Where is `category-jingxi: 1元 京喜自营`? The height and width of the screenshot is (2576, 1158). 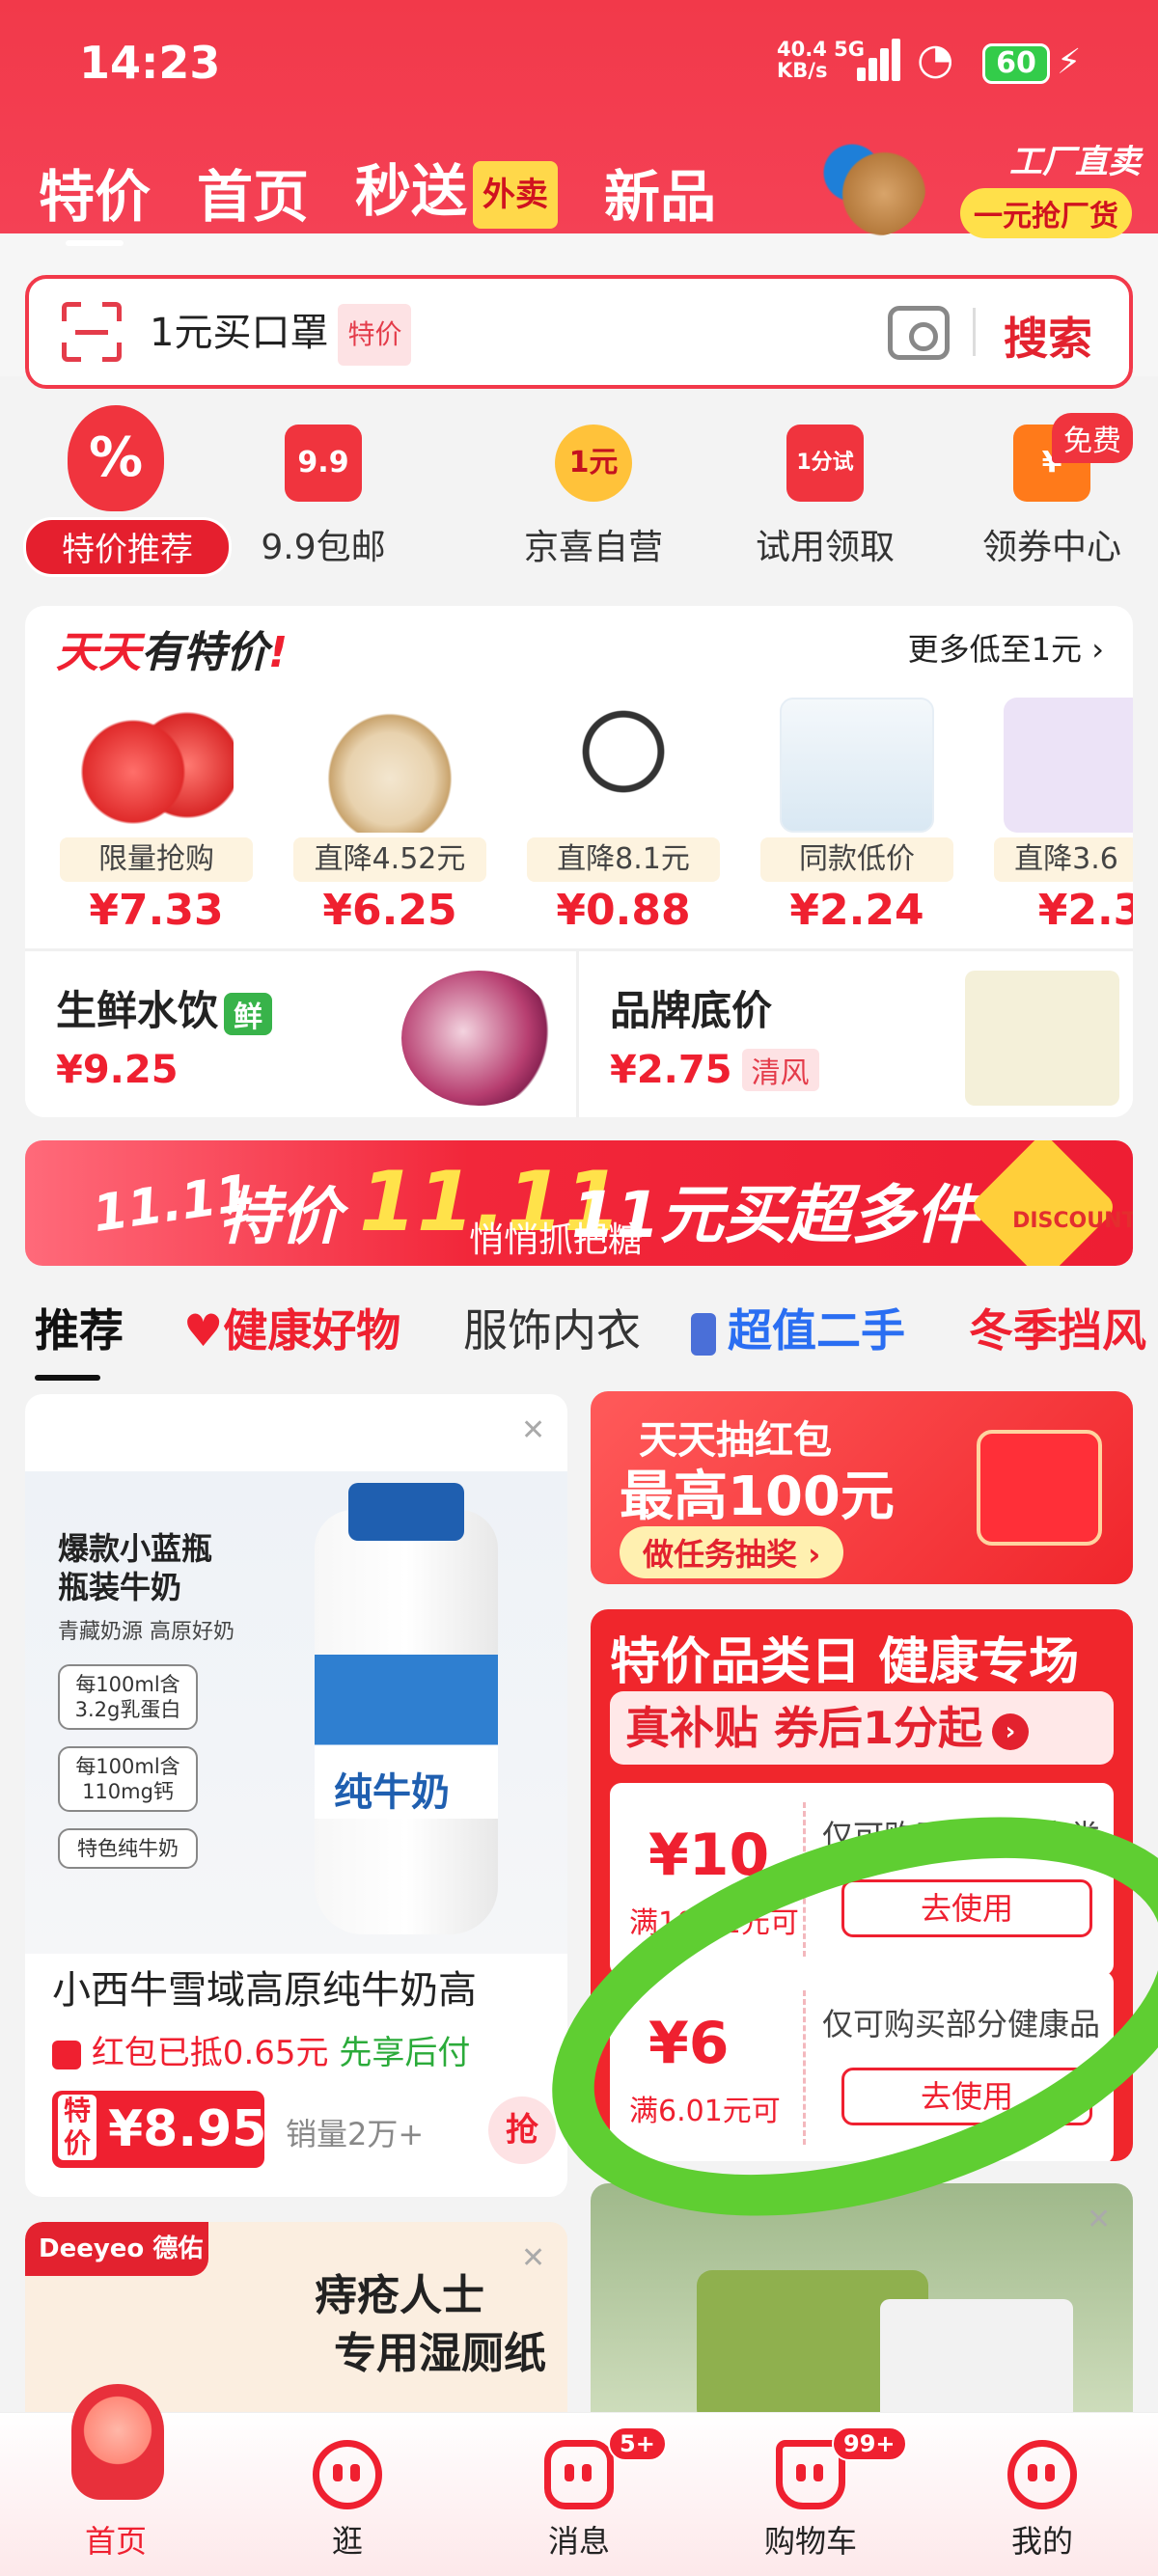
category-jingxi: 1元 京喜自营 is located at coordinates (593, 493).